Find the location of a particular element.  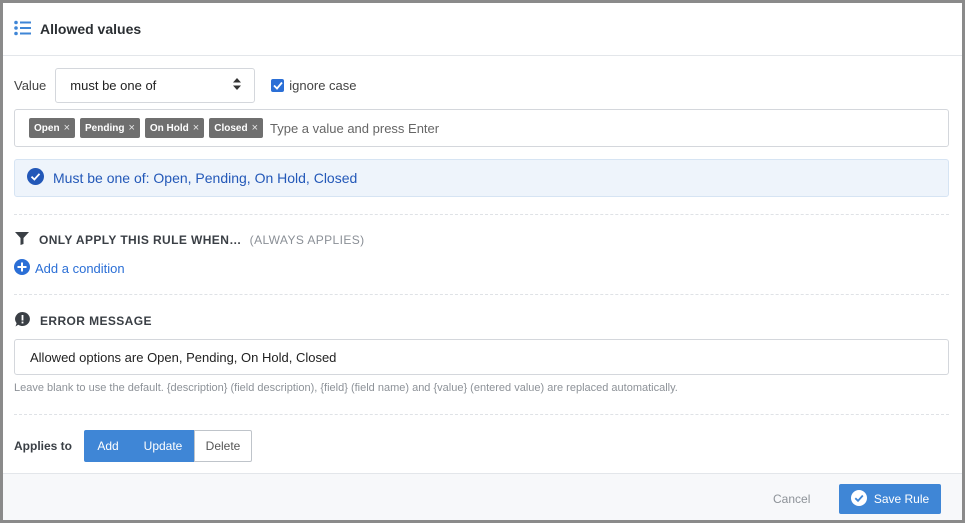

error-section-heading: ERROR MESSAGE is located at coordinates (83, 321).